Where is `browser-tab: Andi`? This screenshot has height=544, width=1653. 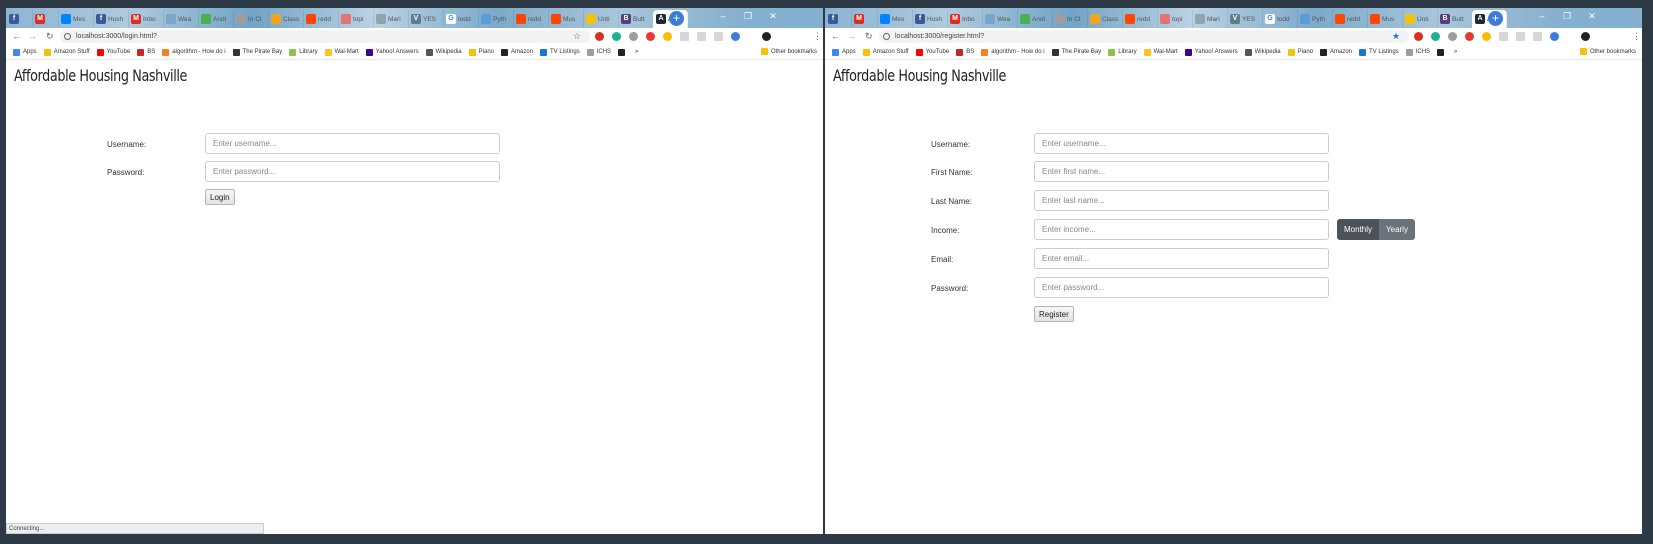
browser-tab: Andi is located at coordinates (216, 19).